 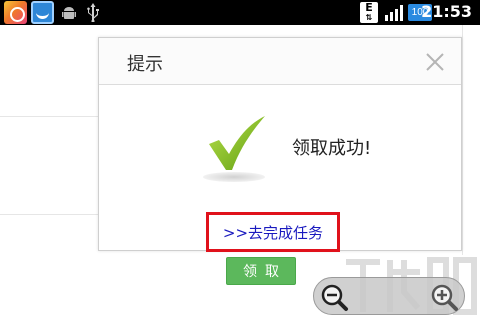 I want to click on signal-icon, so click(x=394, y=13).